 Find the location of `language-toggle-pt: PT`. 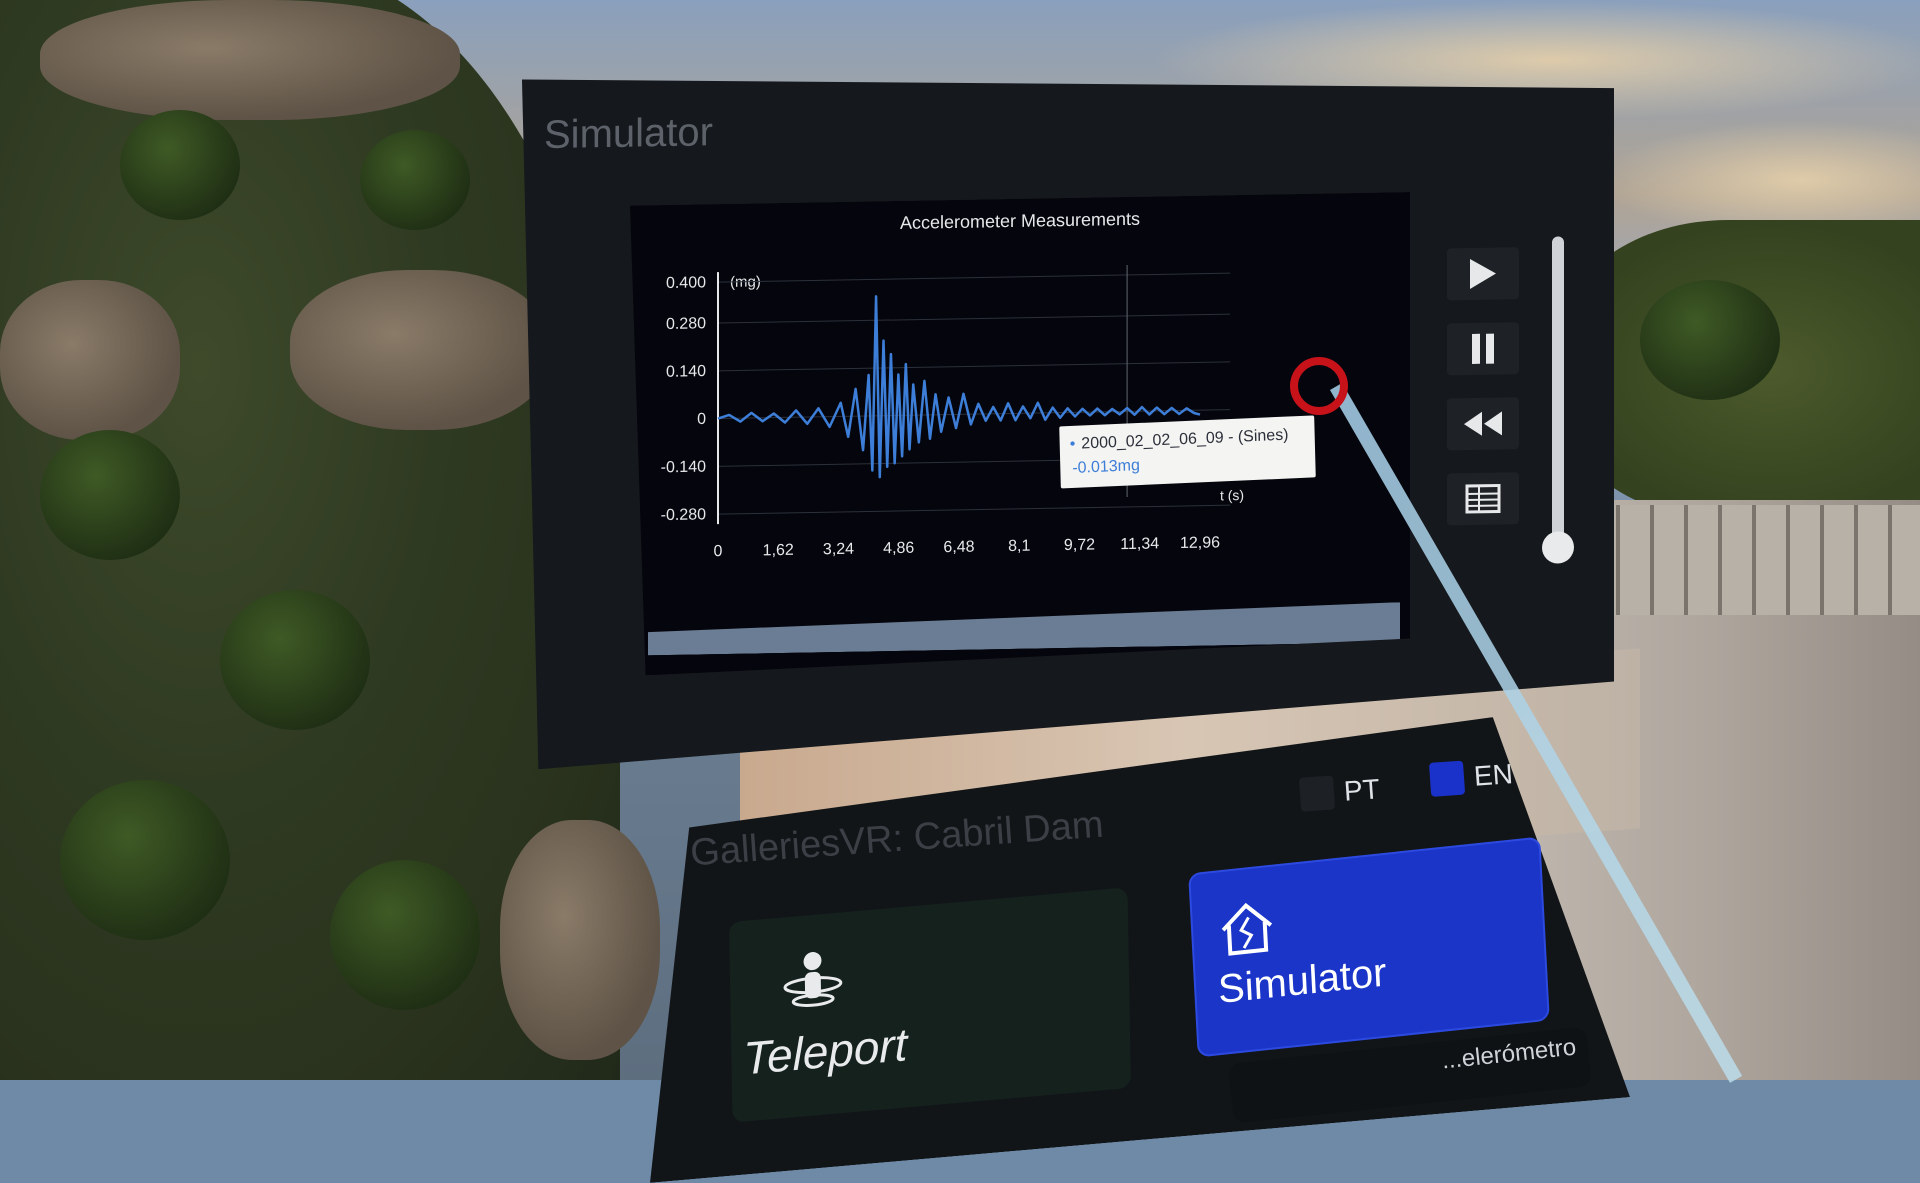

language-toggle-pt: PT is located at coordinates (1339, 792).